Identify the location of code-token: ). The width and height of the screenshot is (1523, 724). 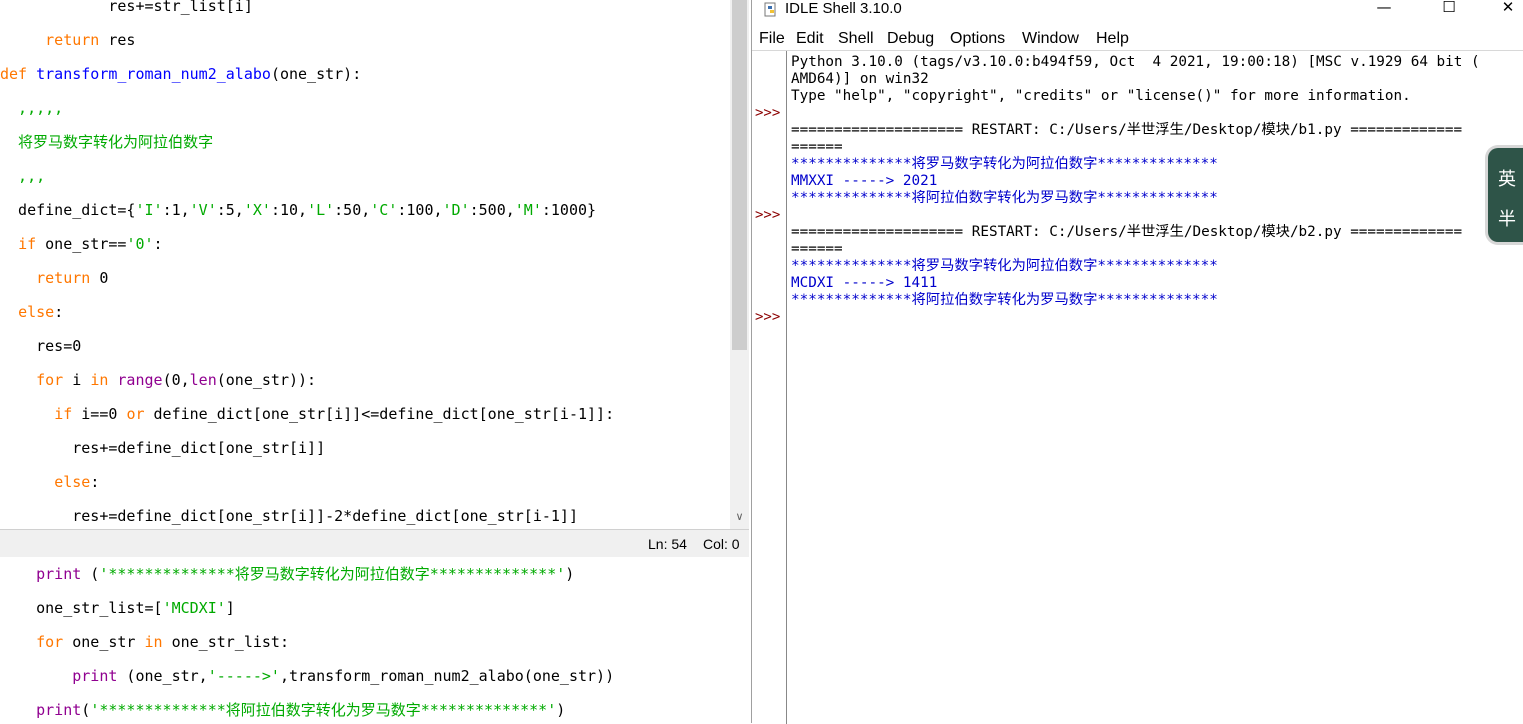
(570, 574).